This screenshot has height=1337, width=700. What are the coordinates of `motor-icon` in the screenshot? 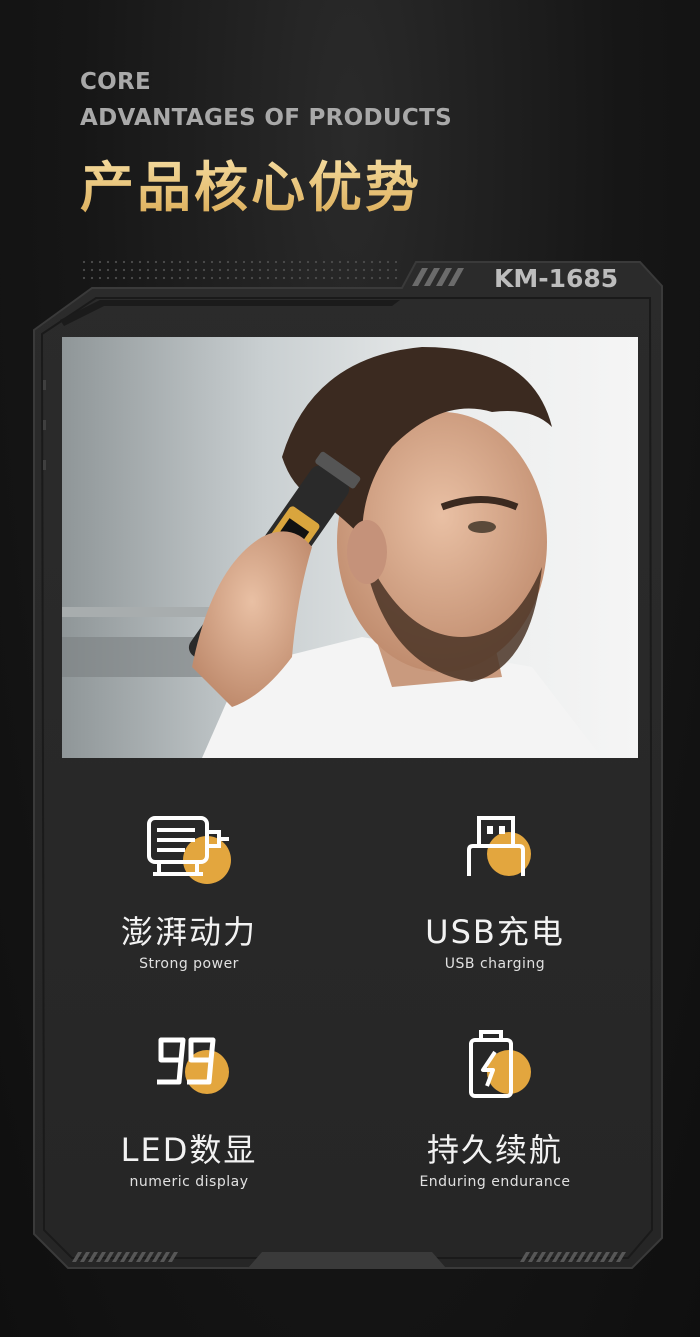 It's located at (189, 852).